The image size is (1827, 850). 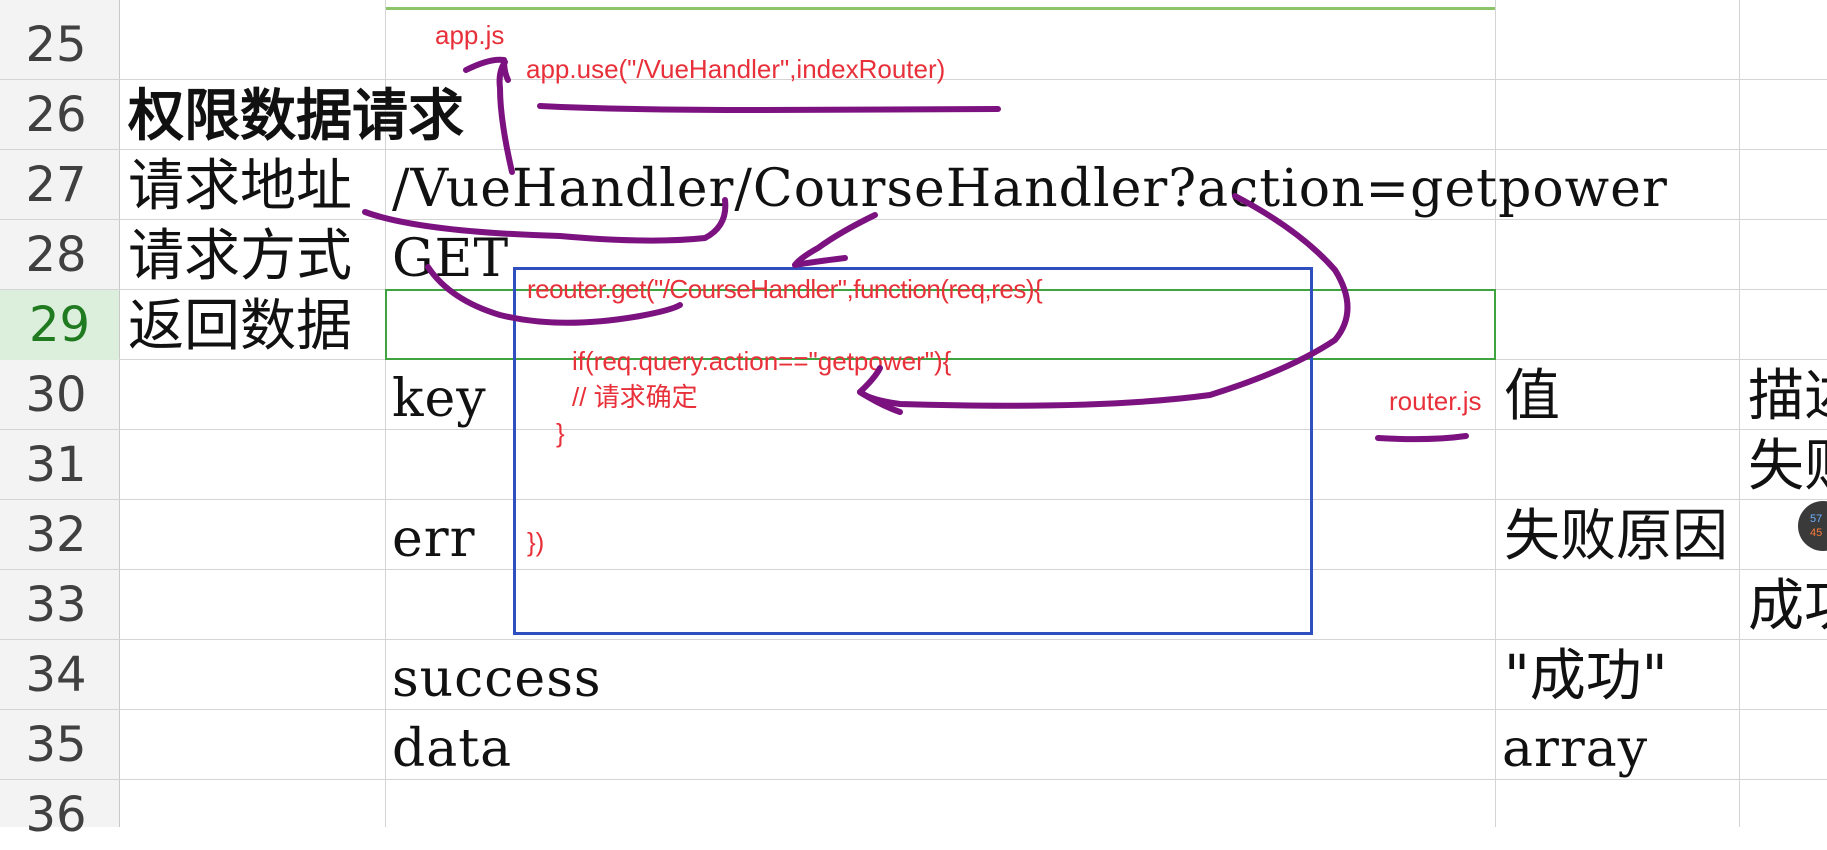 I want to click on download-speed: 45, so click(x=1816, y=533).